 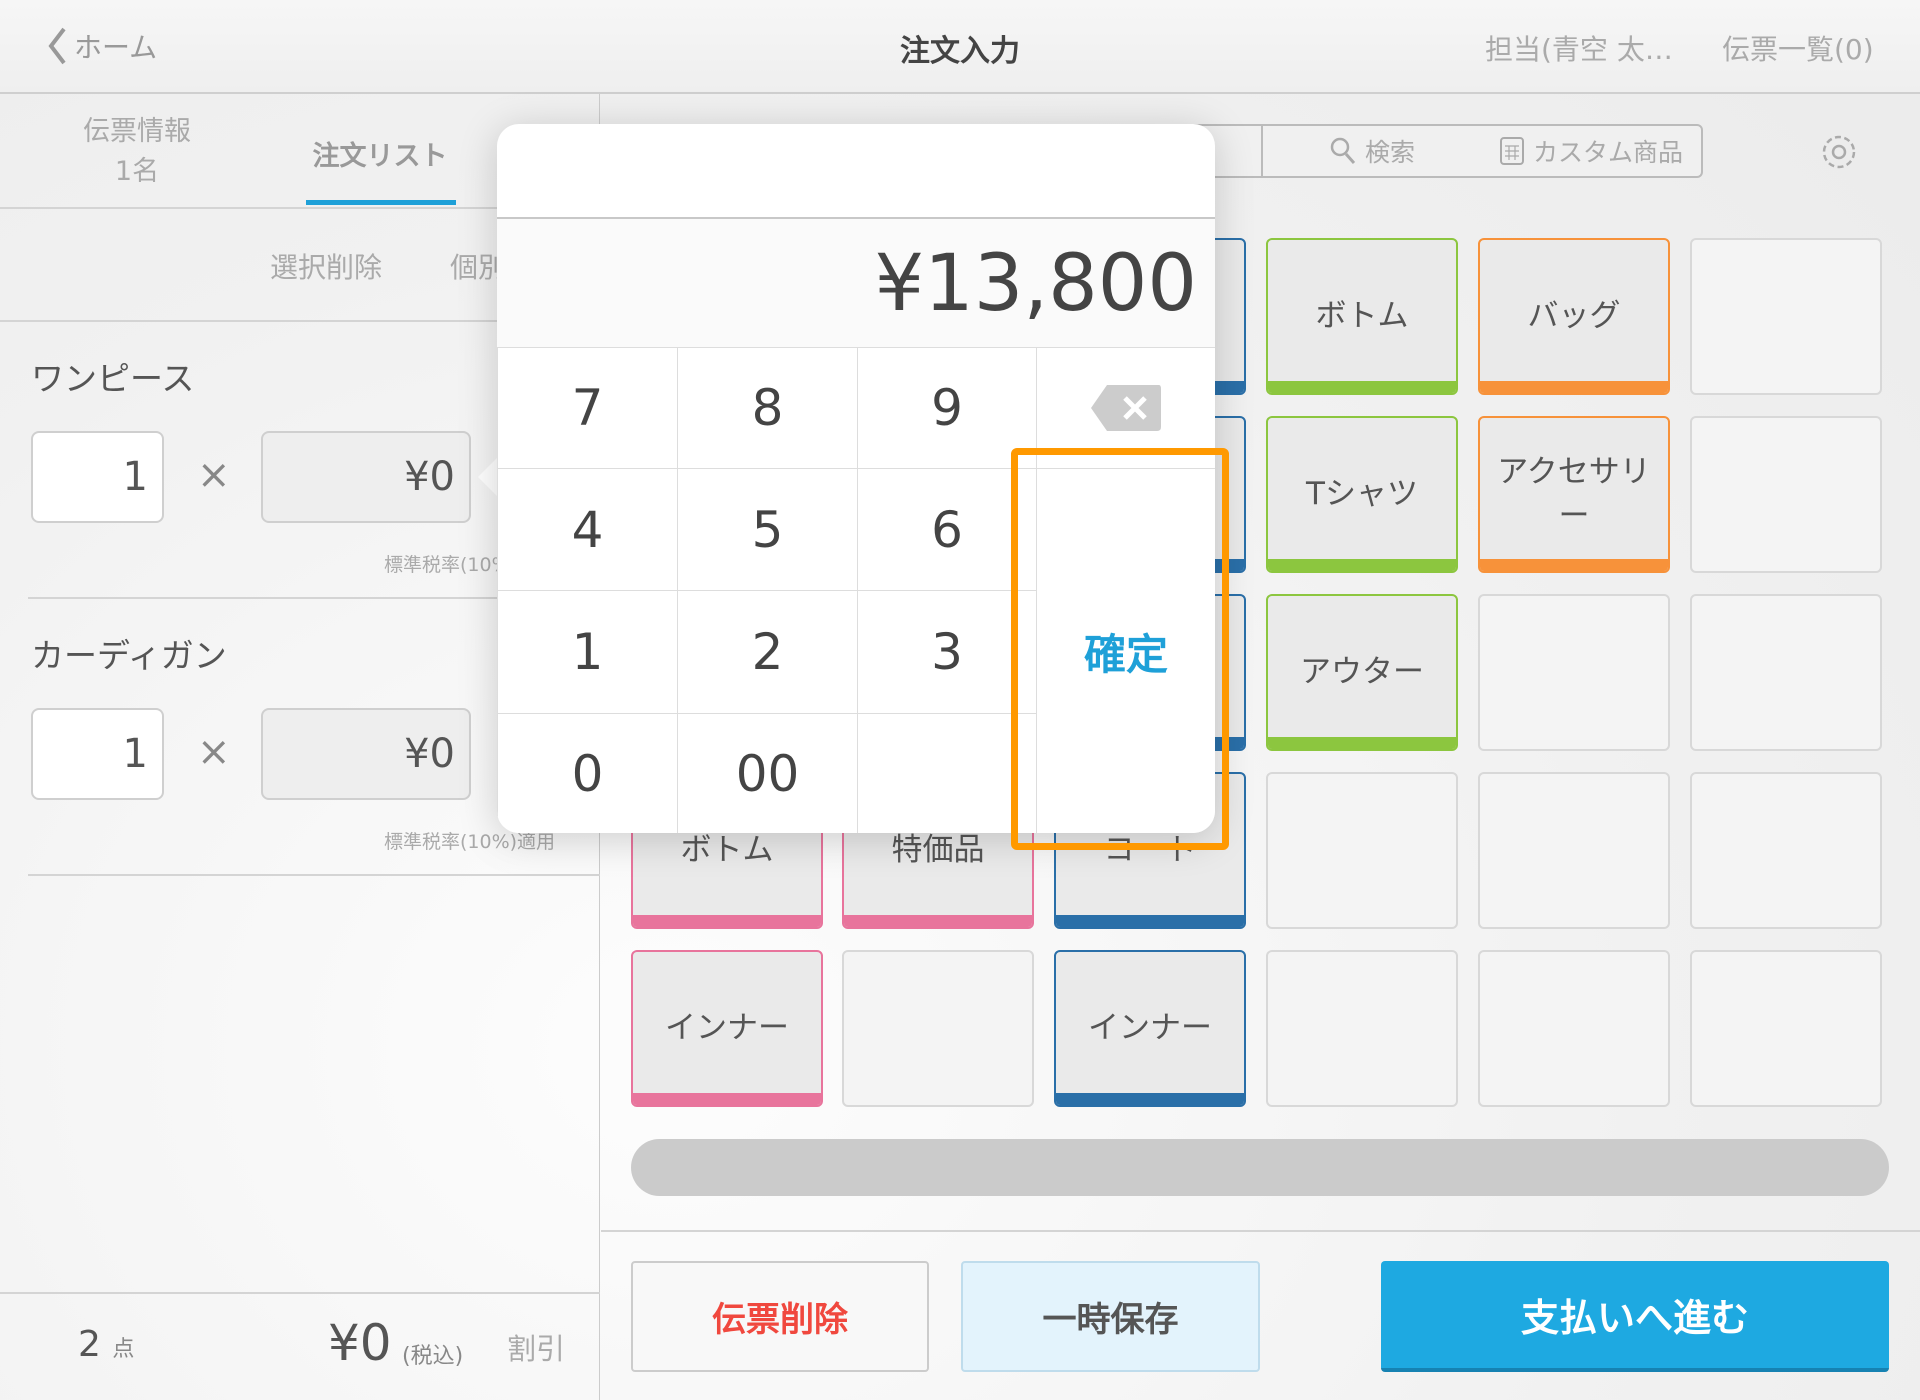 What do you see at coordinates (946, 651) in the screenshot?
I see `key-3: 3` at bounding box center [946, 651].